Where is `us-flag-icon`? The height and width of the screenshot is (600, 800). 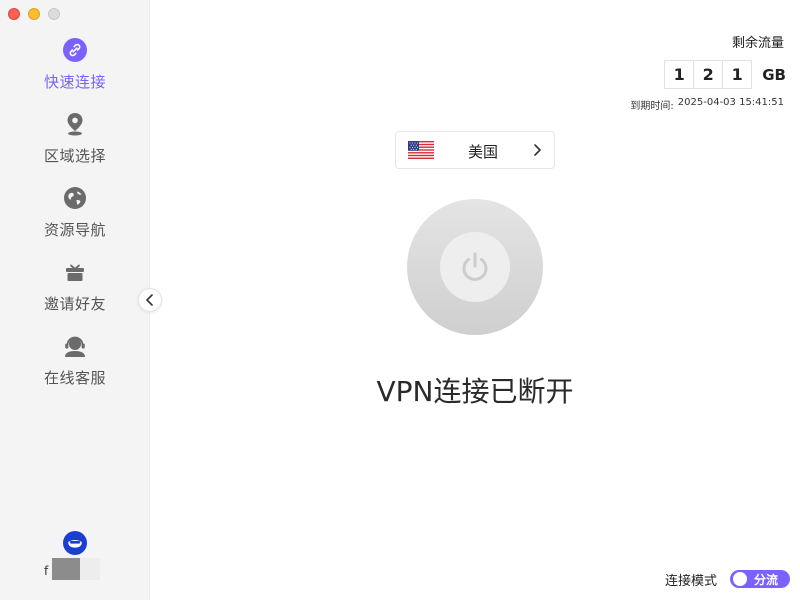
us-flag-icon is located at coordinates (421, 150).